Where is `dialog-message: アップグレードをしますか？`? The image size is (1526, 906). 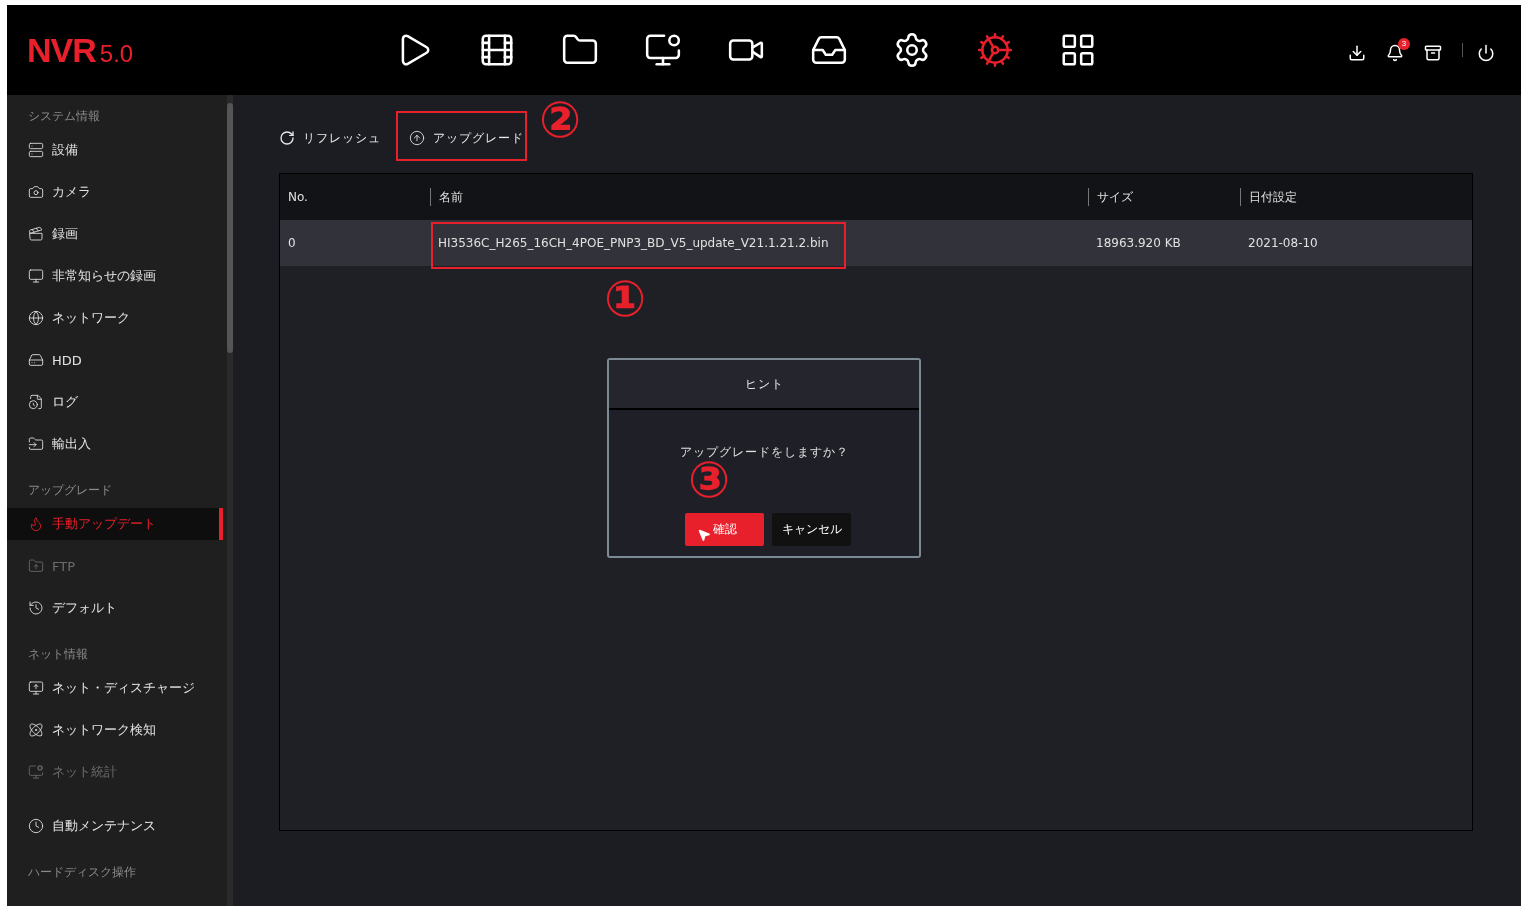 dialog-message: アップグレードをしますか？ is located at coordinates (764, 452).